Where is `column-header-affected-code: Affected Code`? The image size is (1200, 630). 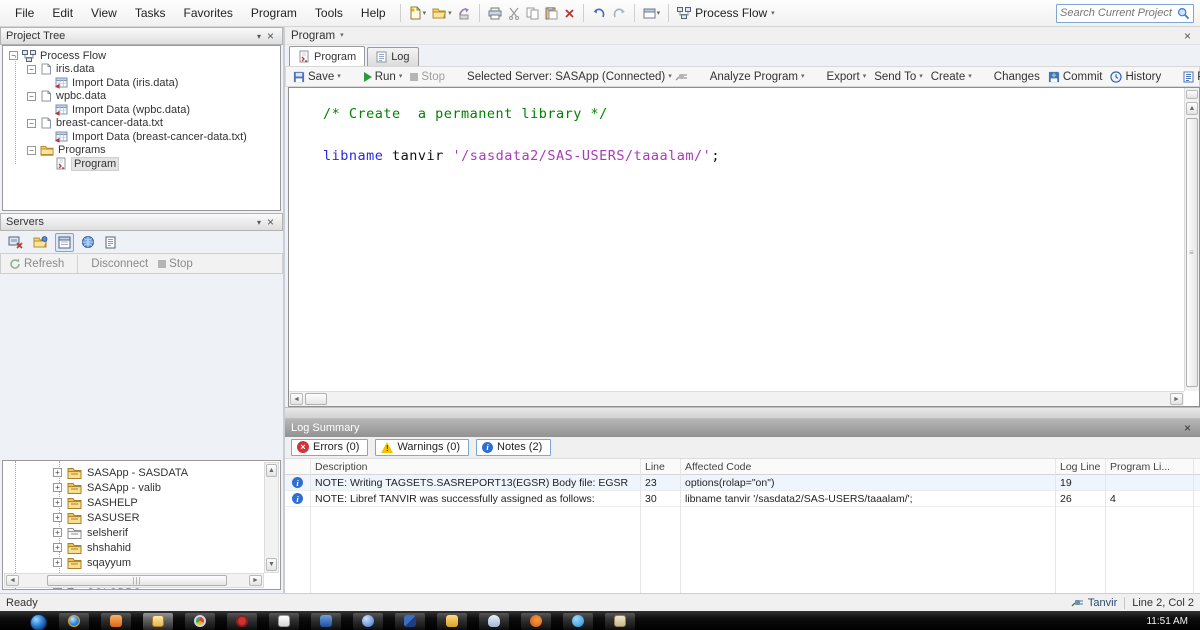 column-header-affected-code: Affected Code is located at coordinates (867, 466).